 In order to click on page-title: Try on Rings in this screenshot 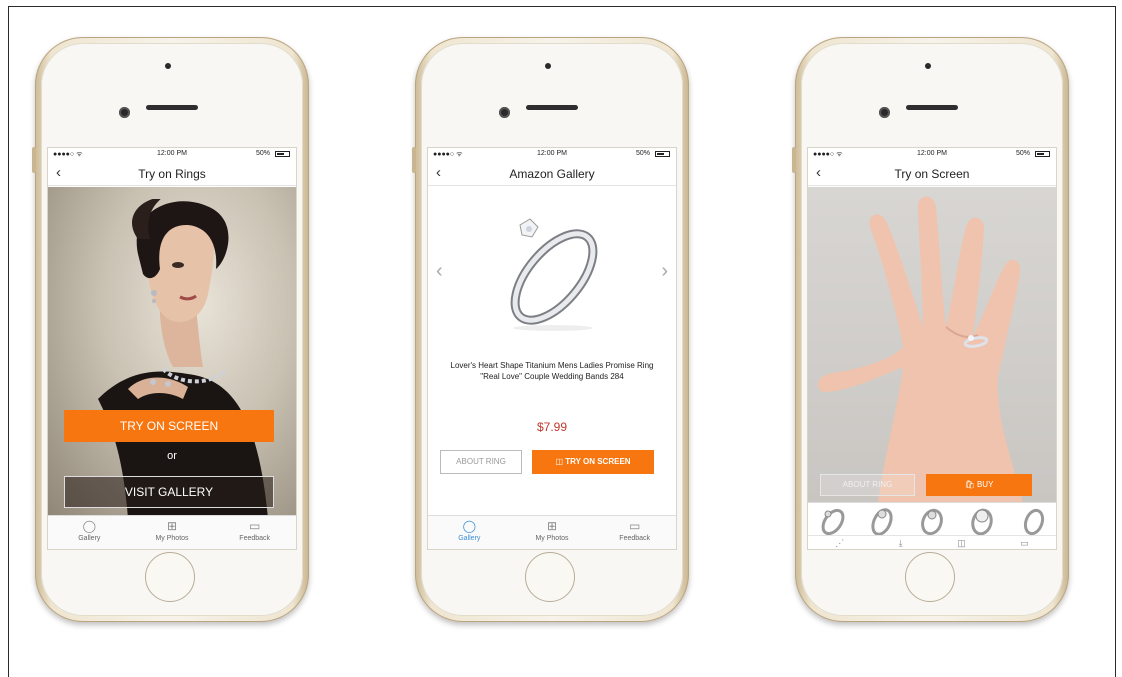, I will do `click(172, 174)`.